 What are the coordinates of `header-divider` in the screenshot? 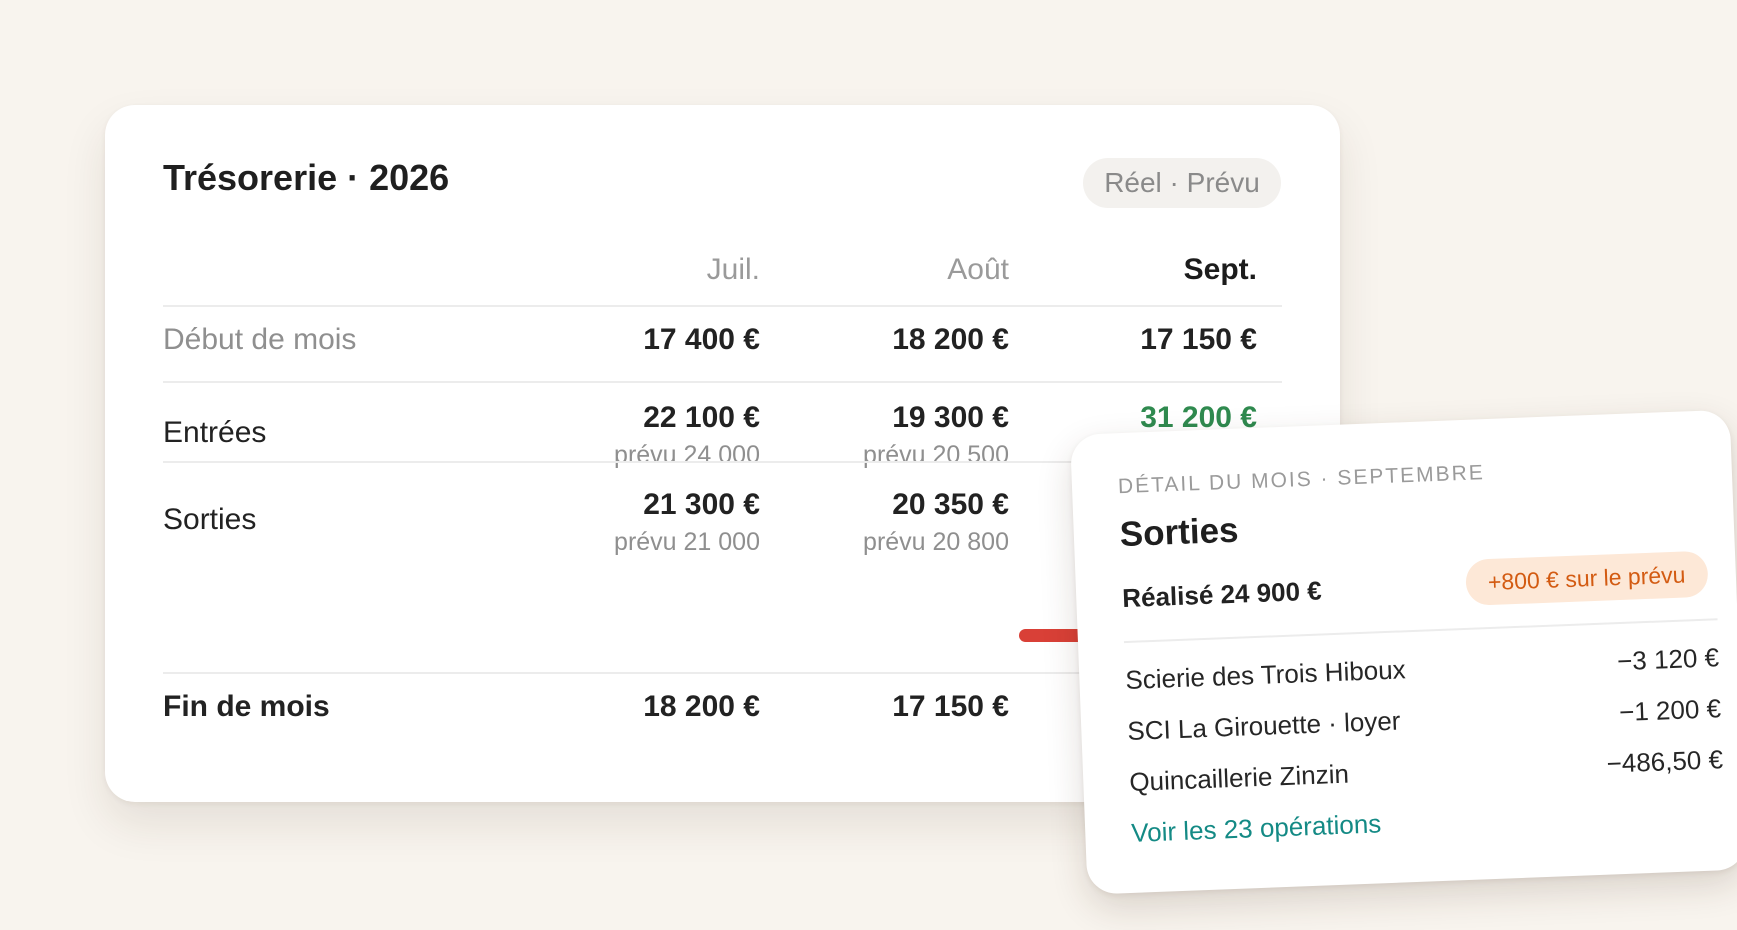 It's located at (722, 306).